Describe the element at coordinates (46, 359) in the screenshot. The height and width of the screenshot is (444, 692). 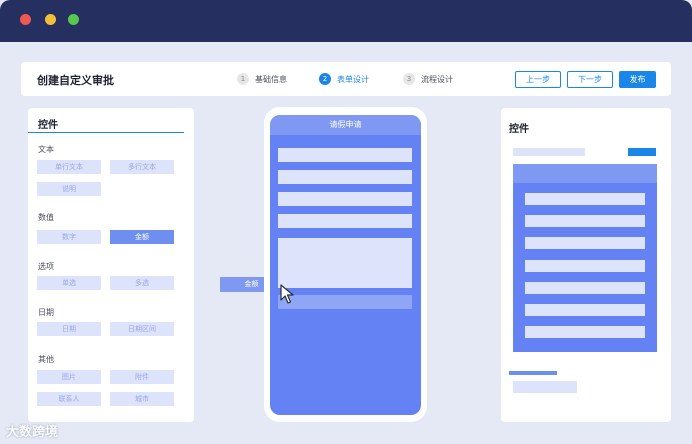
I see `group-label-other: 其他` at that location.